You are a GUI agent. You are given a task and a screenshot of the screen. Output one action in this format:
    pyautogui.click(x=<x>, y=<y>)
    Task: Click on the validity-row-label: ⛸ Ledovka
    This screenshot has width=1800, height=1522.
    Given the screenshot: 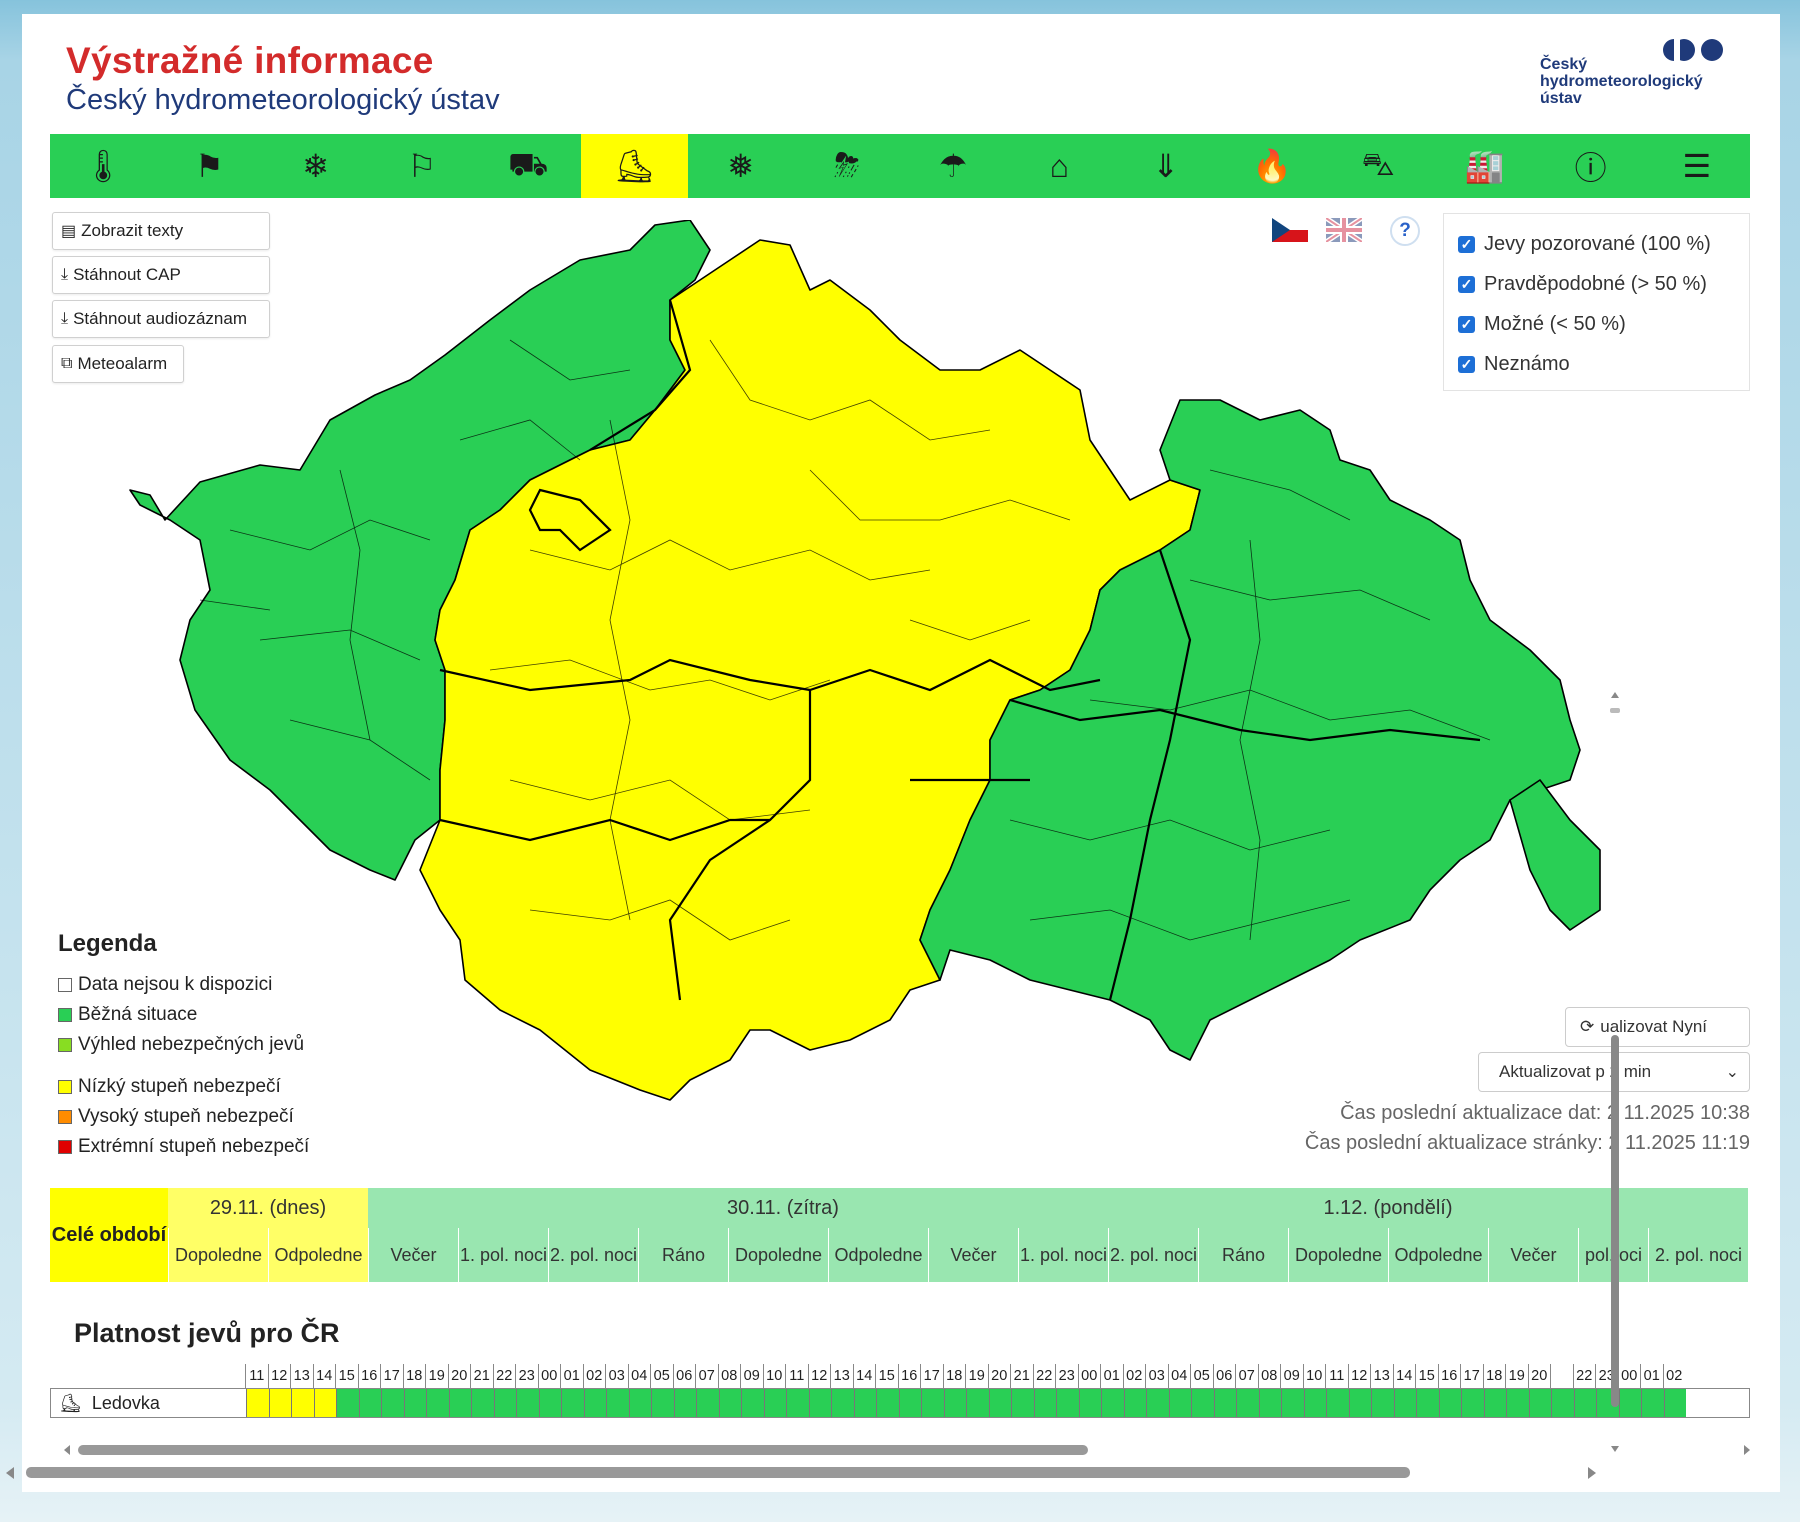 What is the action you would take?
    pyautogui.click(x=109, y=1402)
    